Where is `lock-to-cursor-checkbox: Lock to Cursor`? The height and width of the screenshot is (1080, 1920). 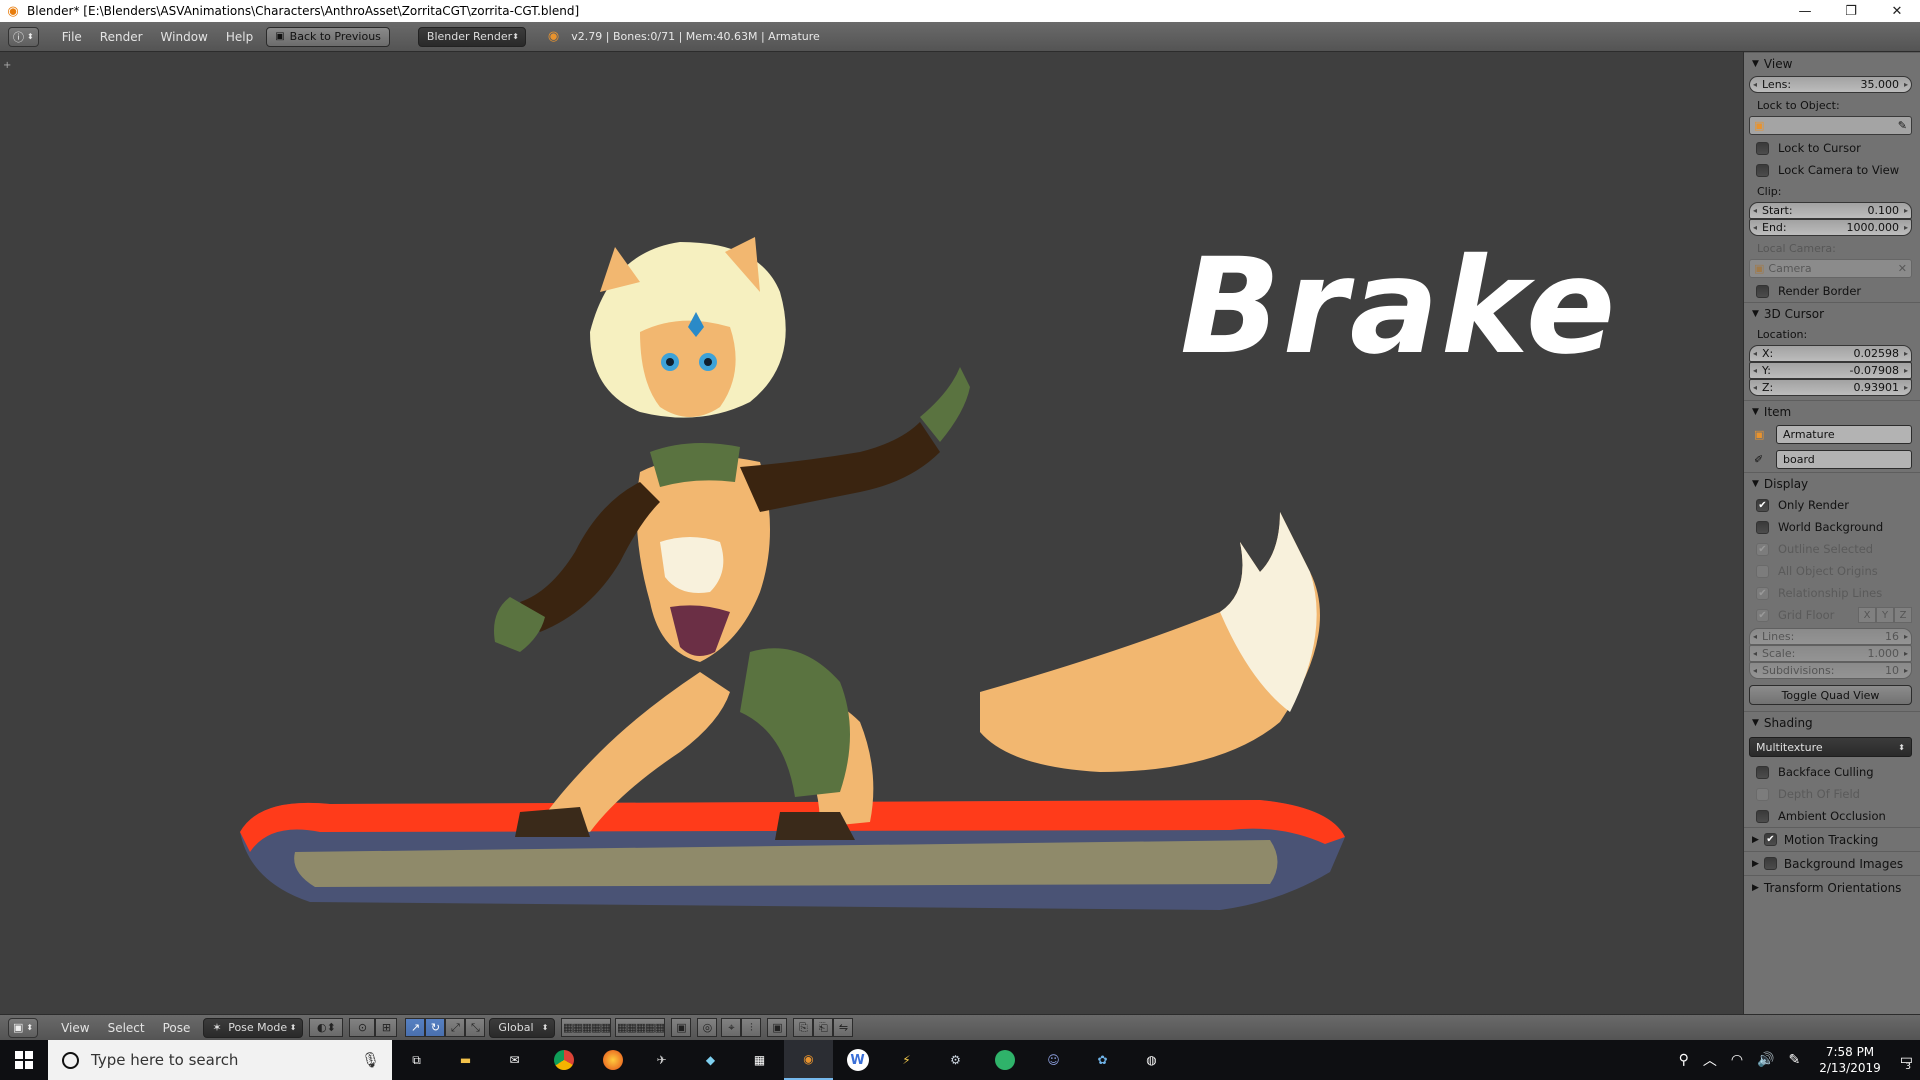
lock-to-cursor-checkbox: Lock to Cursor is located at coordinates (1832, 148).